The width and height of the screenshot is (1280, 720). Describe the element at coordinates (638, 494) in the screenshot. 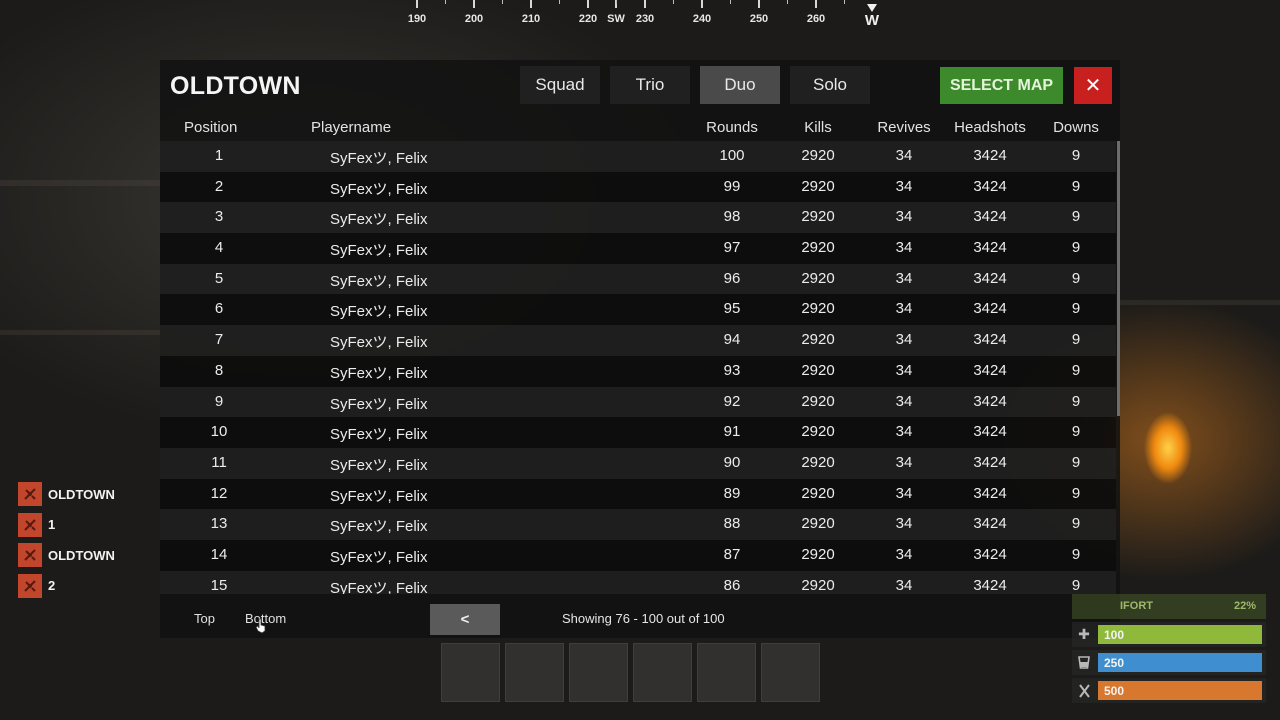

I see `table-row: 12 SyFexツ, Felix 89 2920 34 3424 9` at that location.